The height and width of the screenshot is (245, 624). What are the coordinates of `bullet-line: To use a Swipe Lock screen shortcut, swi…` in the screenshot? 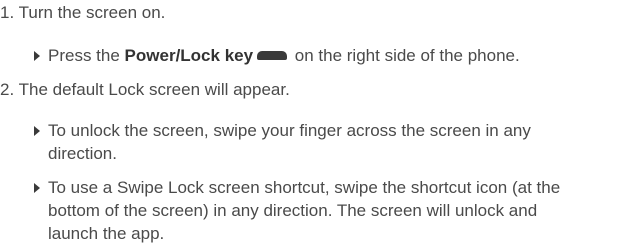 It's located at (304, 187).